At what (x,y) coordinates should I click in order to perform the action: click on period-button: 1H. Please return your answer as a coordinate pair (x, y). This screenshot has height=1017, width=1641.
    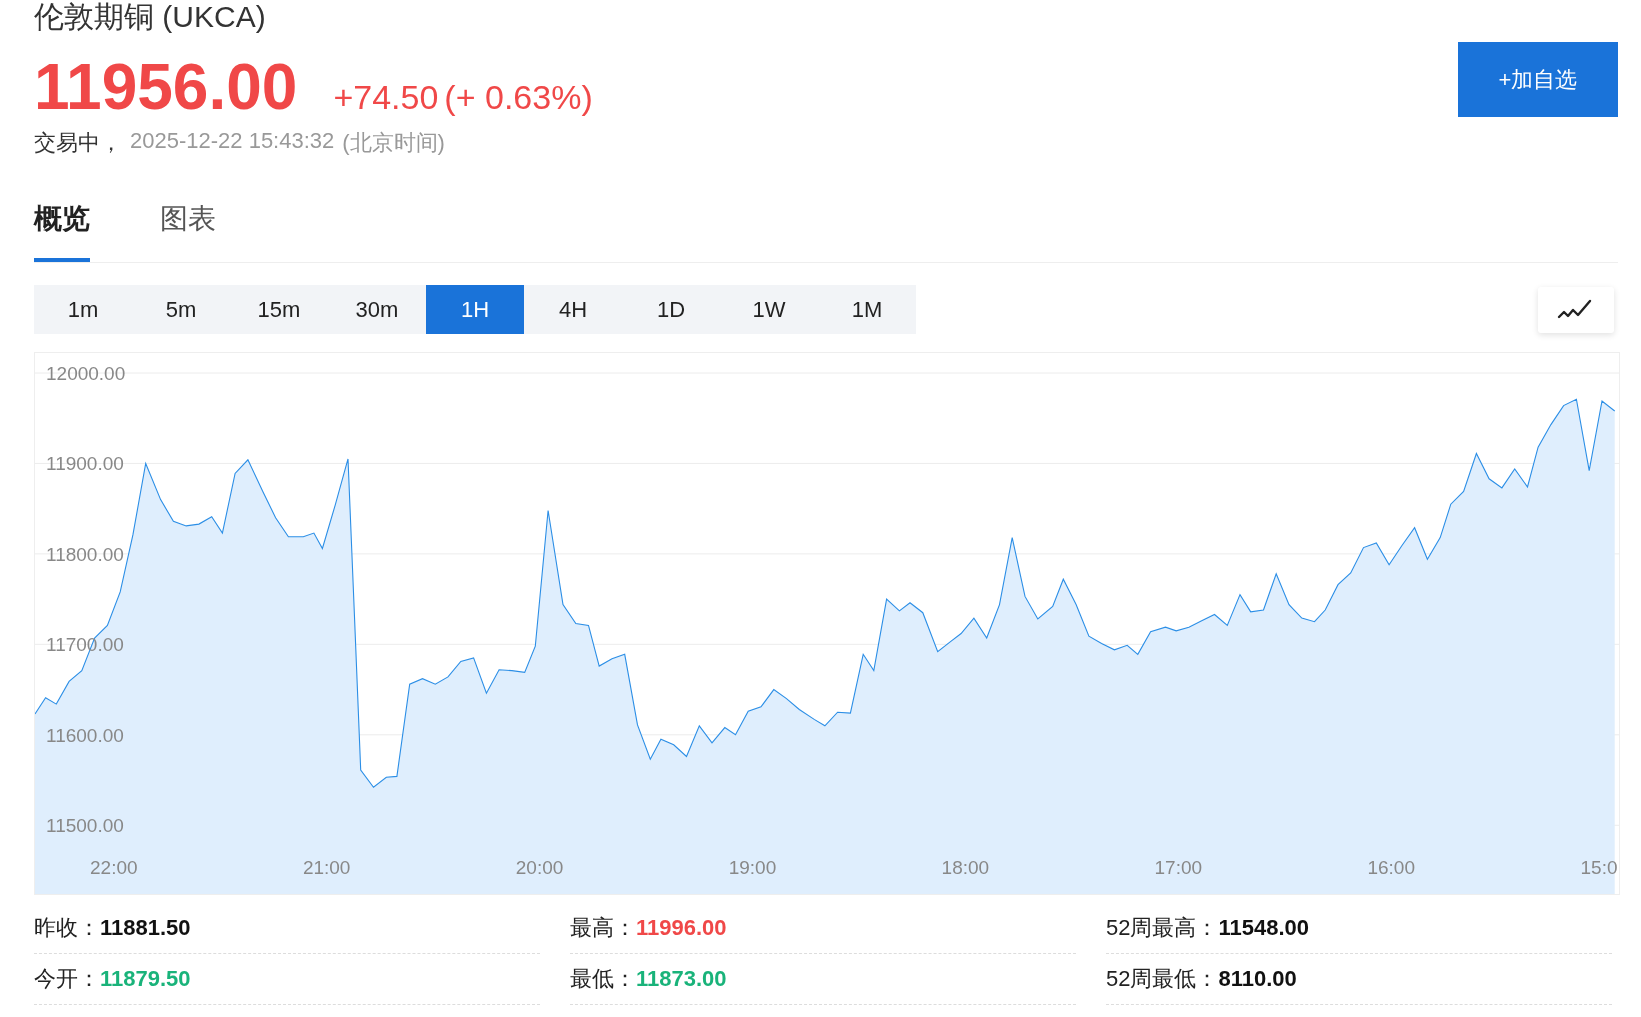
    Looking at the image, I should click on (475, 309).